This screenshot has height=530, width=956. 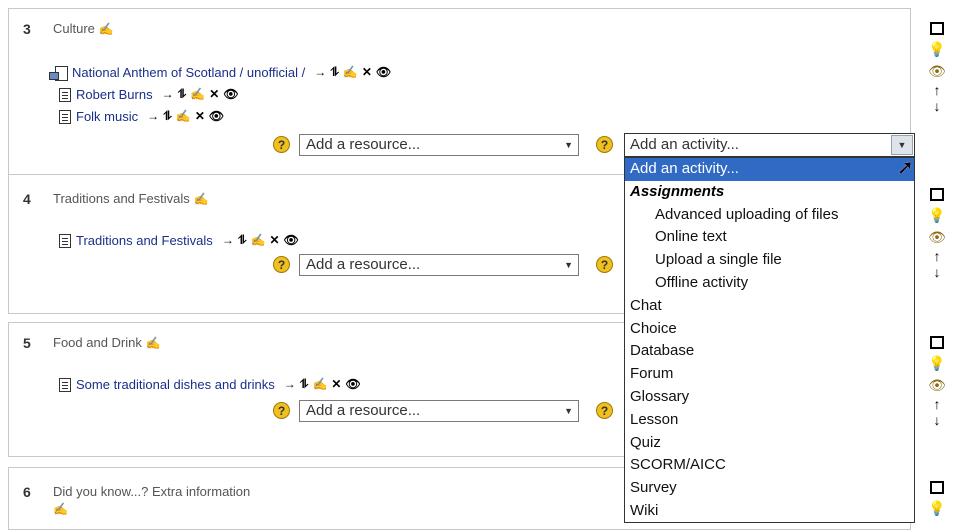 I want to click on dropdown-option: Chat, so click(x=769, y=306).